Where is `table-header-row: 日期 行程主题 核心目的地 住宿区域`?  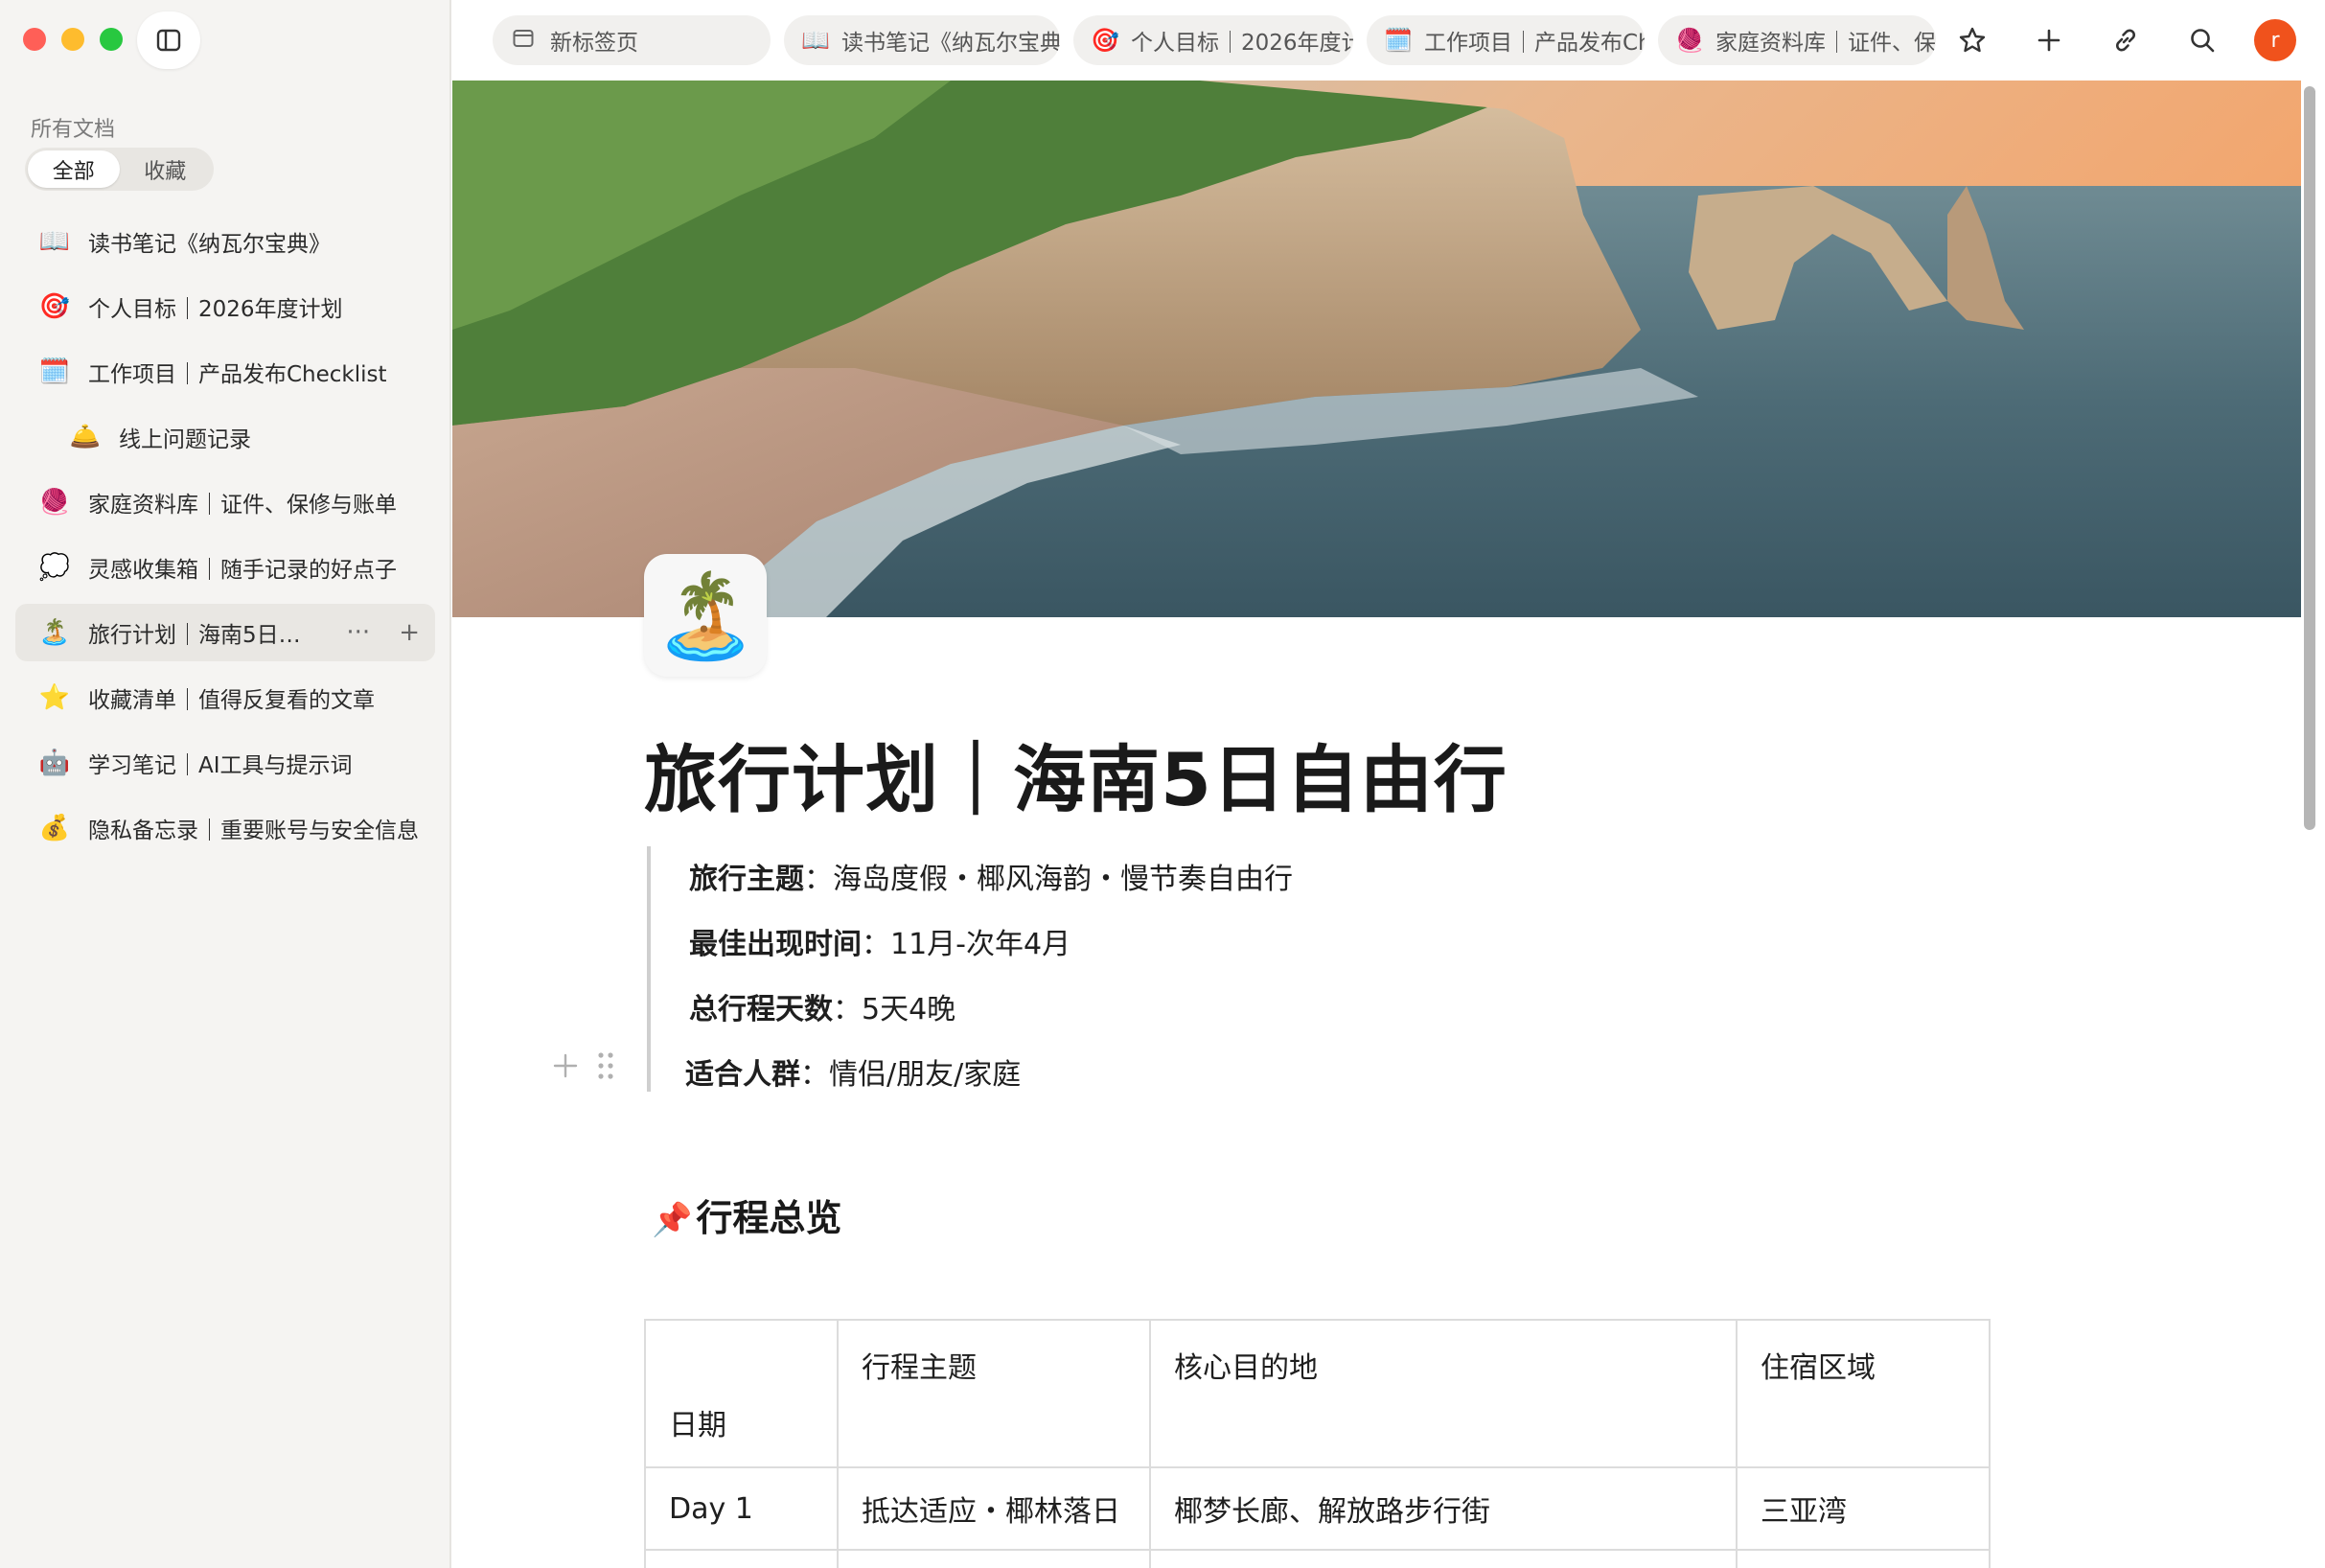 table-header-row: 日期 行程主题 核心目的地 住宿区域 is located at coordinates (1317, 1393).